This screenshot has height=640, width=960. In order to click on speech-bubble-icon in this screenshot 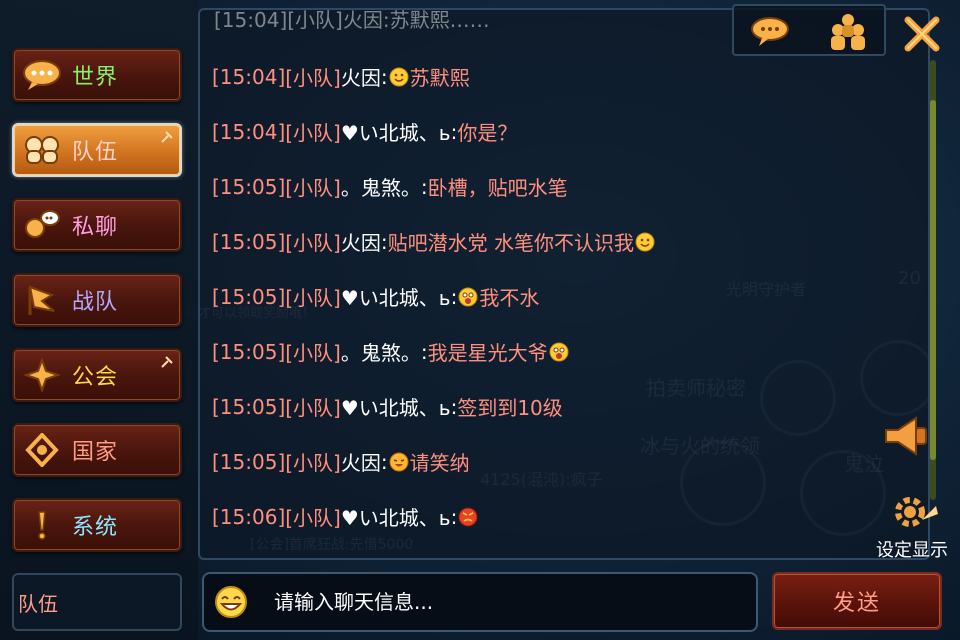, I will do `click(42, 75)`.